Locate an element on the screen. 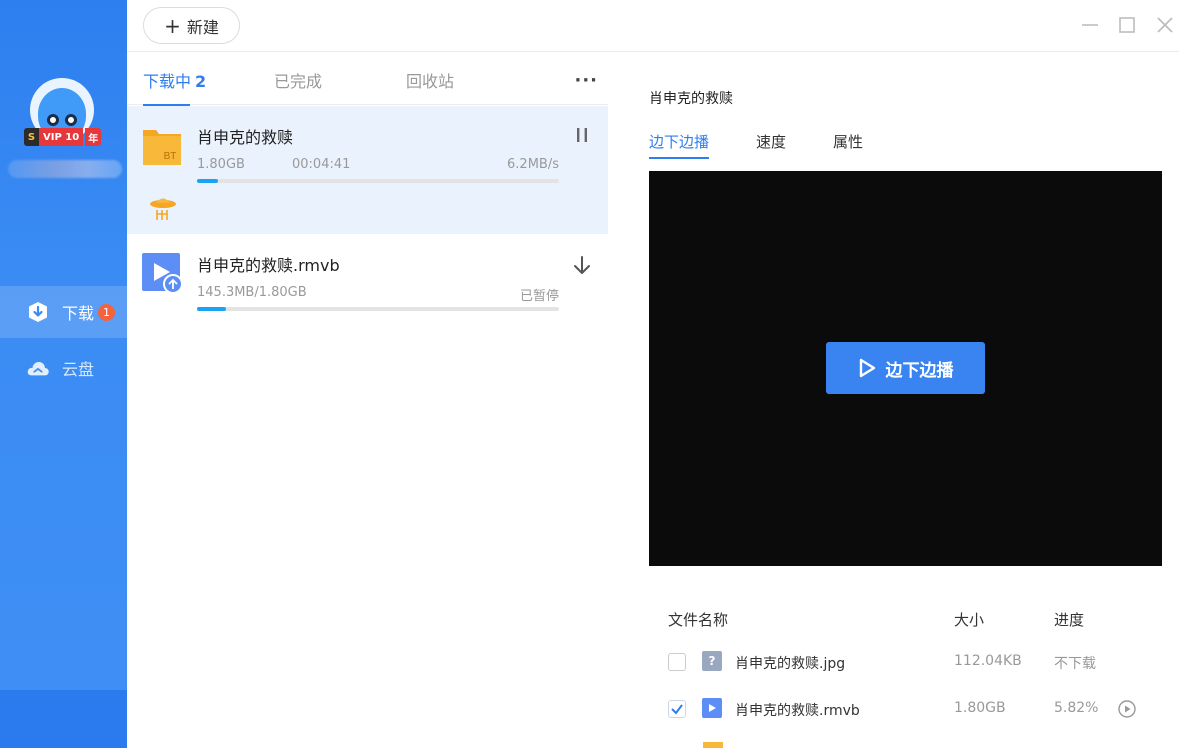 This screenshot has width=1179, height=748. notification-badge: 1 is located at coordinates (107, 312).